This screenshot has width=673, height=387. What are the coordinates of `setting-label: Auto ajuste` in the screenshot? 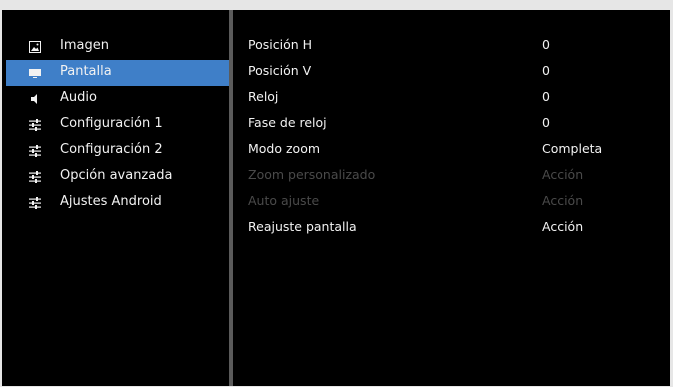 It's located at (284, 200).